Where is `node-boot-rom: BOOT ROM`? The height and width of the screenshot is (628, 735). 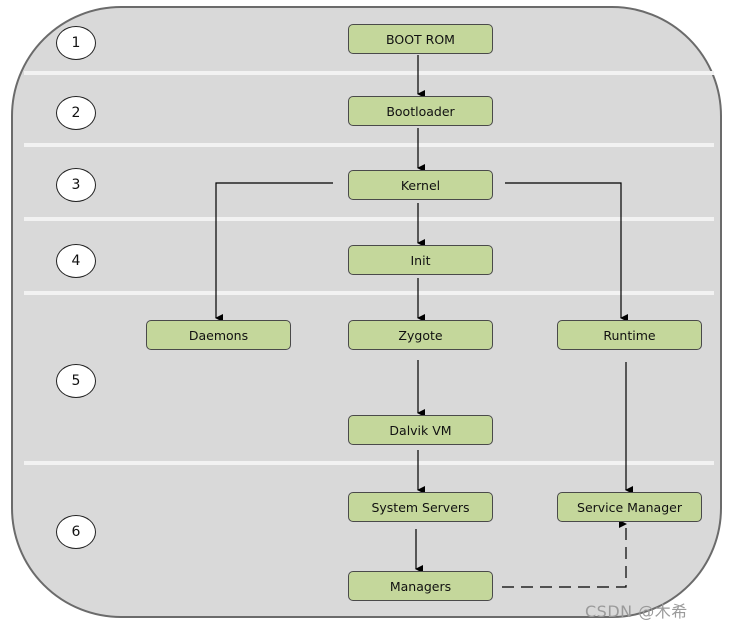
node-boot-rom: BOOT ROM is located at coordinates (420, 39).